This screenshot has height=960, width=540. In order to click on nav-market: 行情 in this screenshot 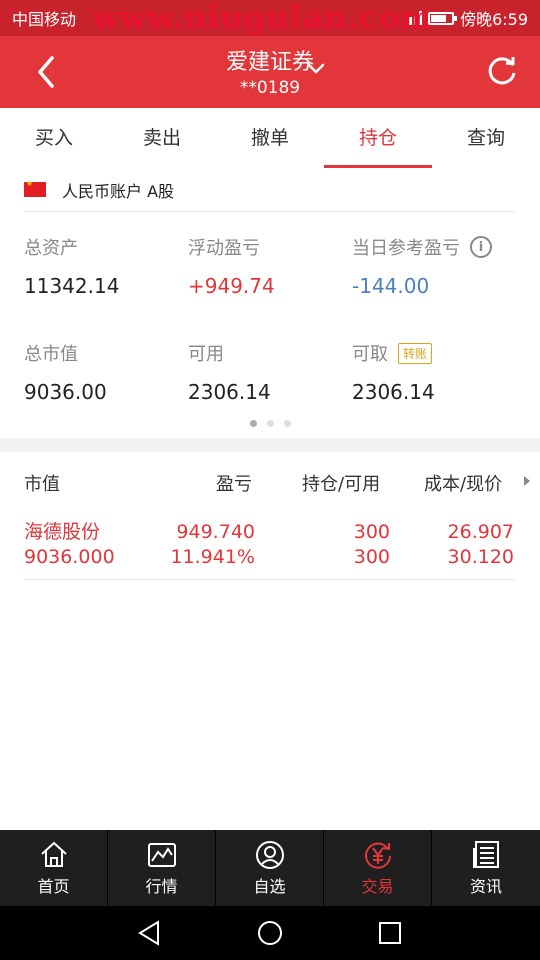, I will do `click(162, 868)`.